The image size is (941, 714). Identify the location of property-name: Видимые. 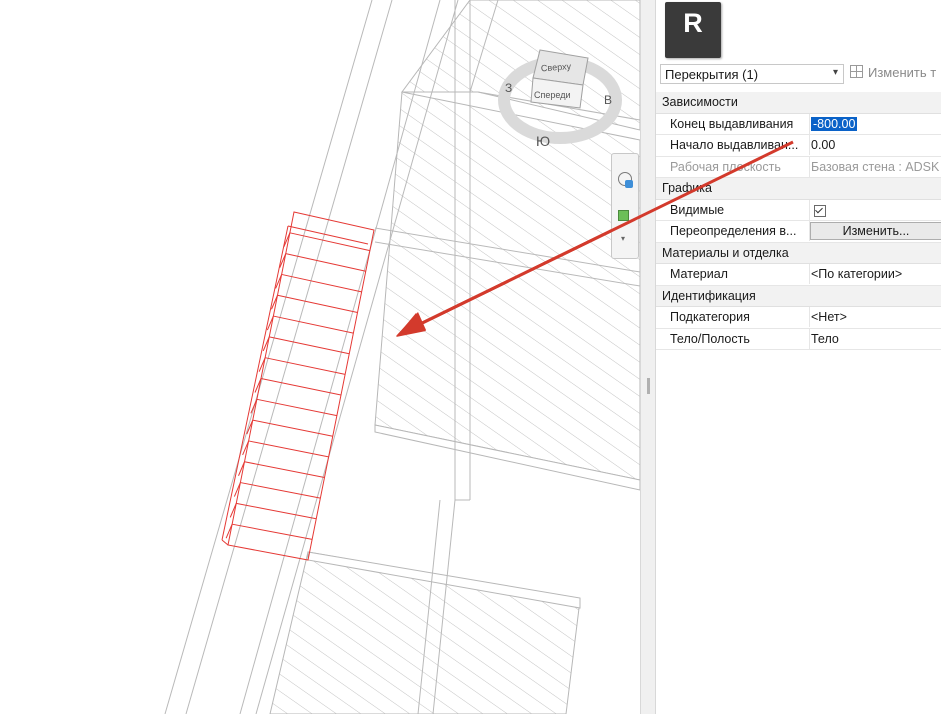
(697, 209).